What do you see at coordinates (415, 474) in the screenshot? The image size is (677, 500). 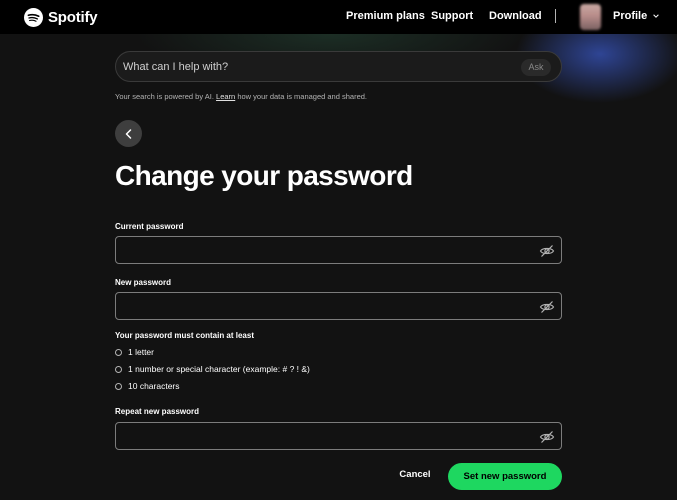 I see `cancel-button: Cancel` at bounding box center [415, 474].